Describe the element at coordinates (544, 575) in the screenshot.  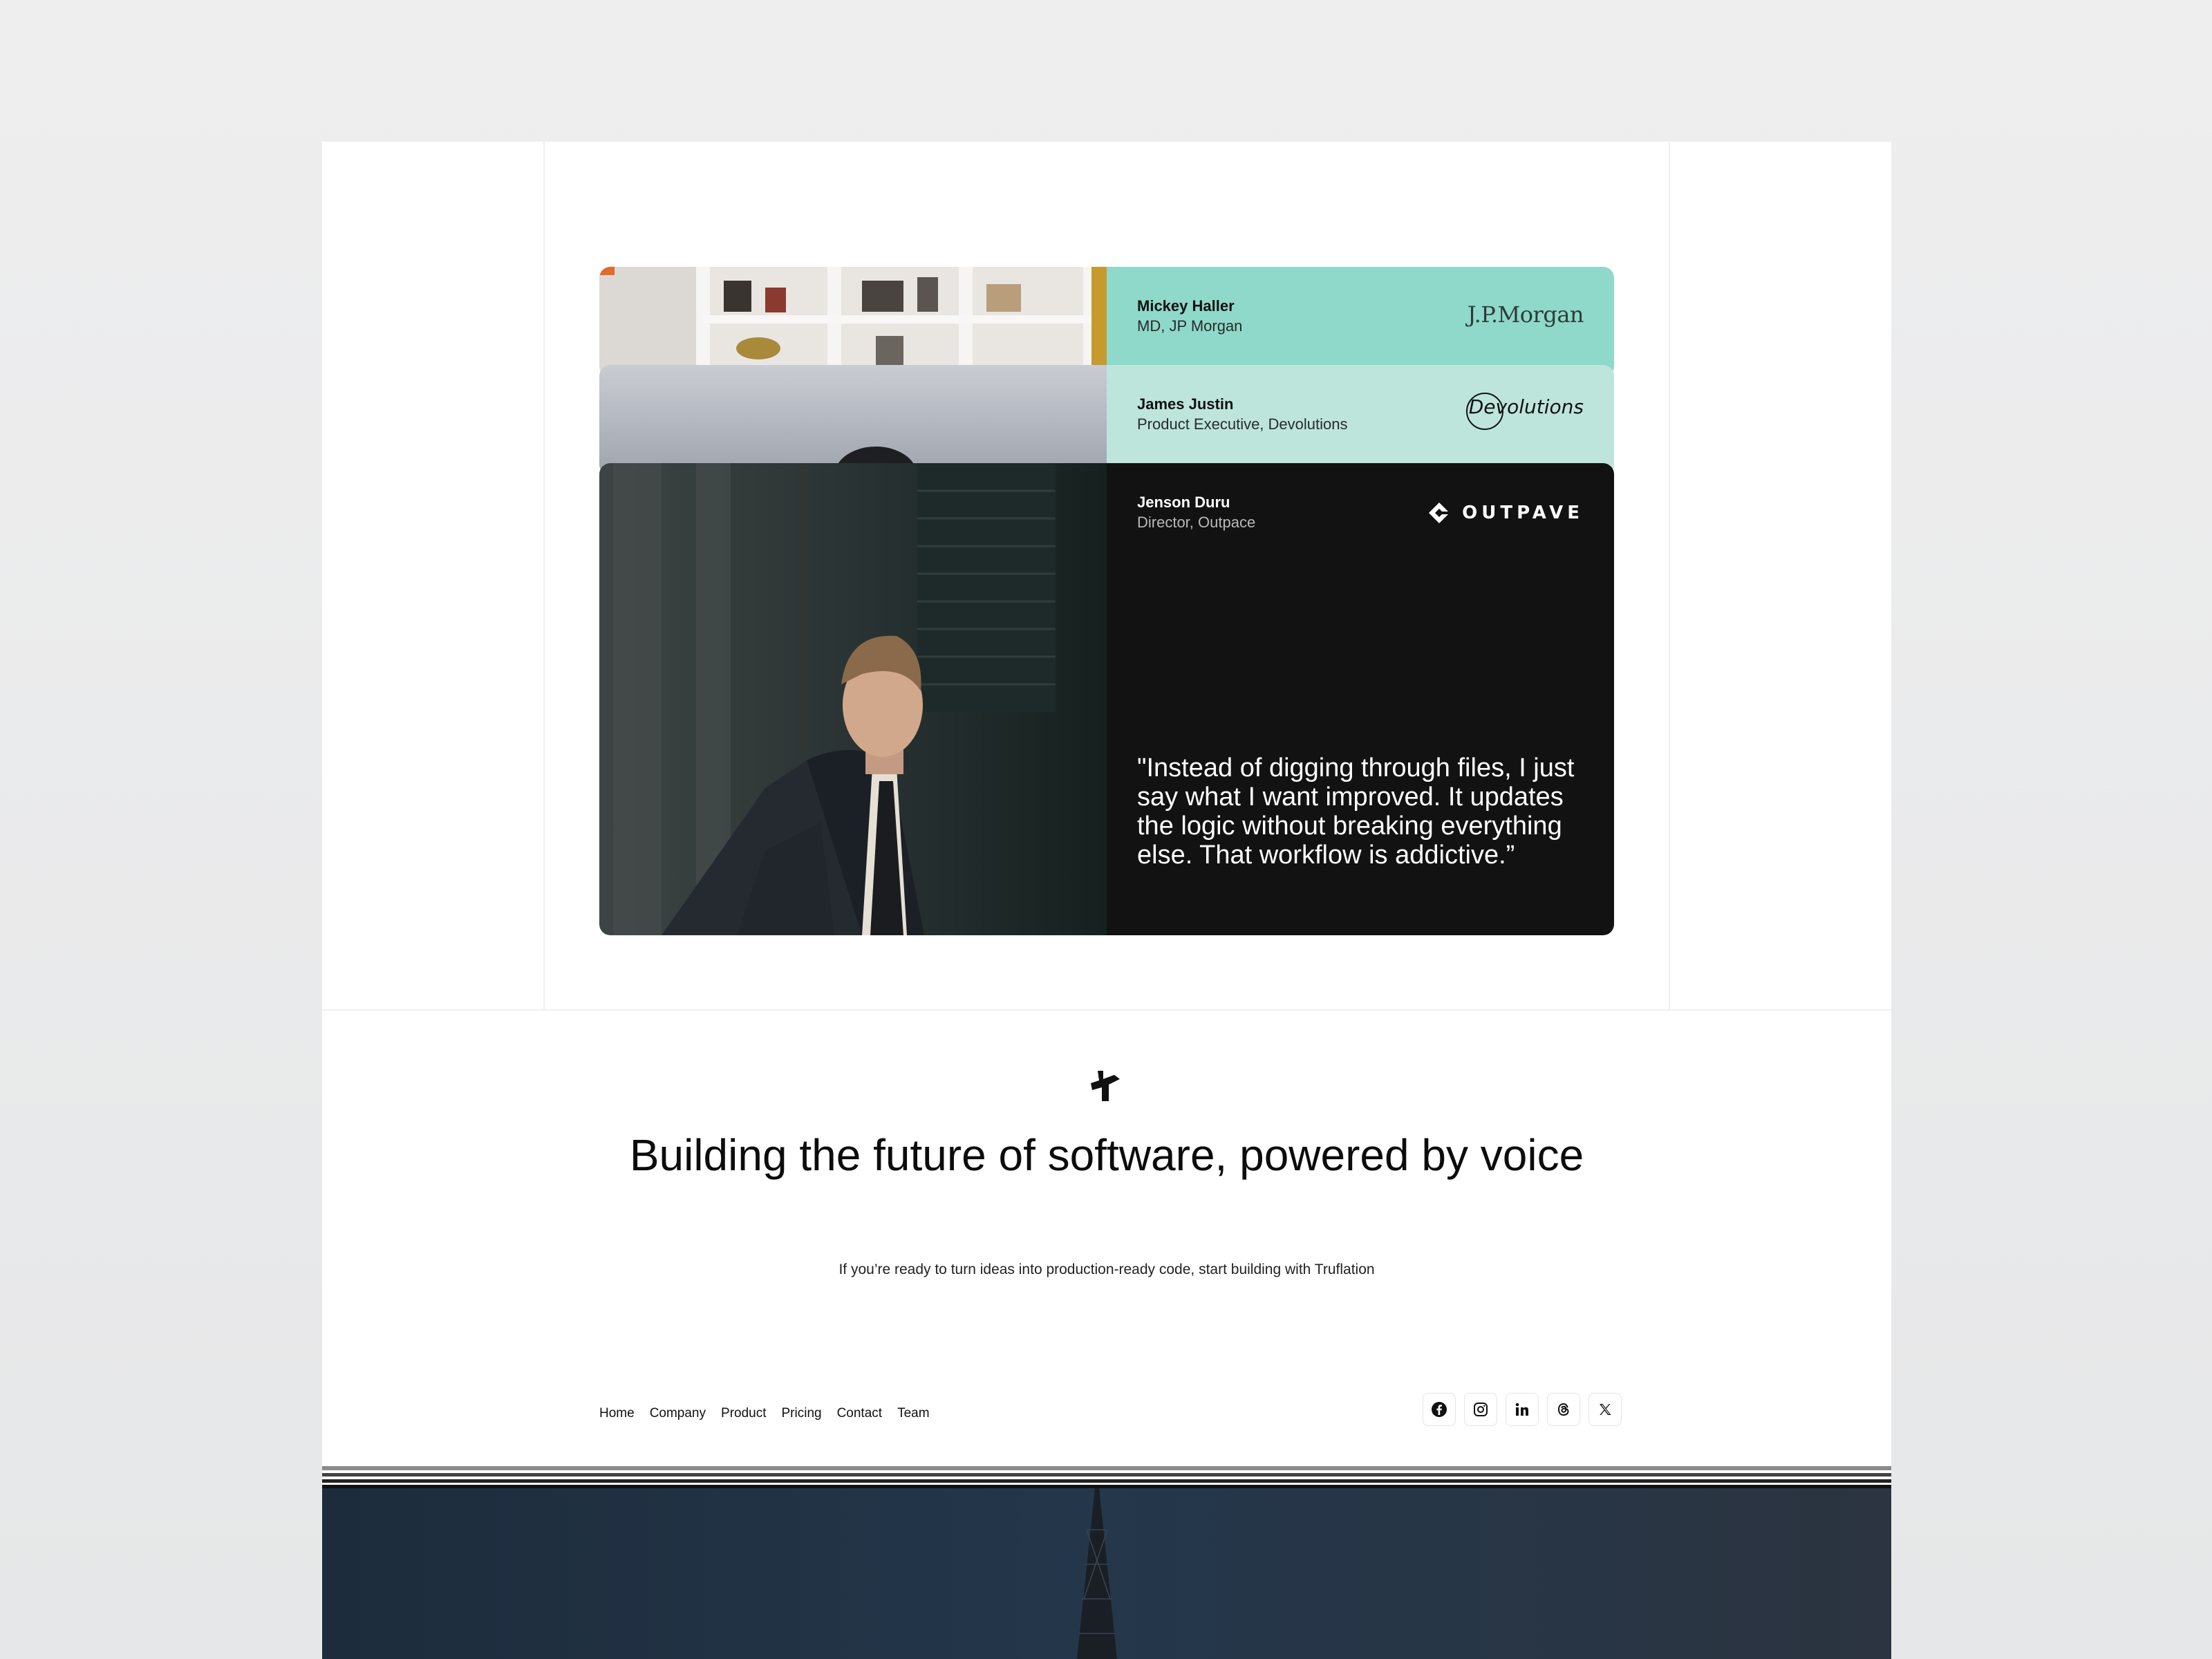
I see `grid-line-left` at that location.